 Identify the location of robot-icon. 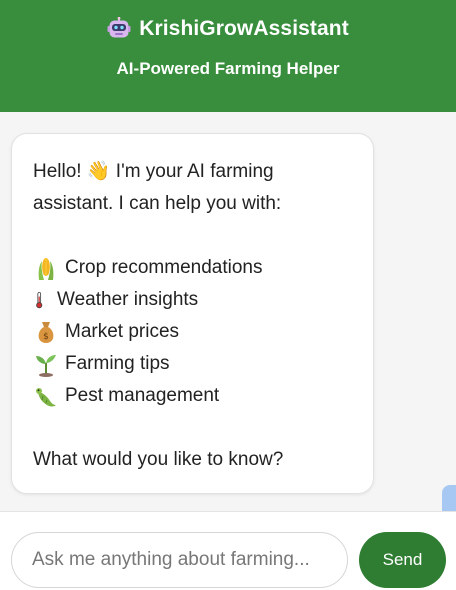
(119, 27).